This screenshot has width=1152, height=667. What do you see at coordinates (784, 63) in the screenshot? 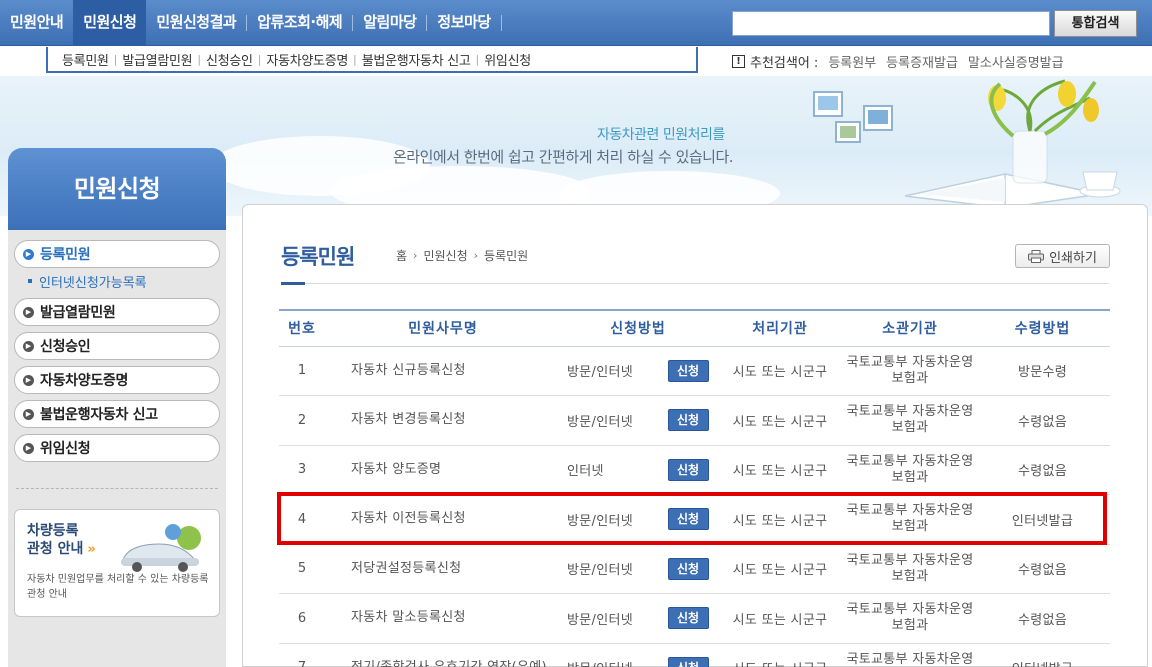
I see `recommend-label: 추천검색어 :` at bounding box center [784, 63].